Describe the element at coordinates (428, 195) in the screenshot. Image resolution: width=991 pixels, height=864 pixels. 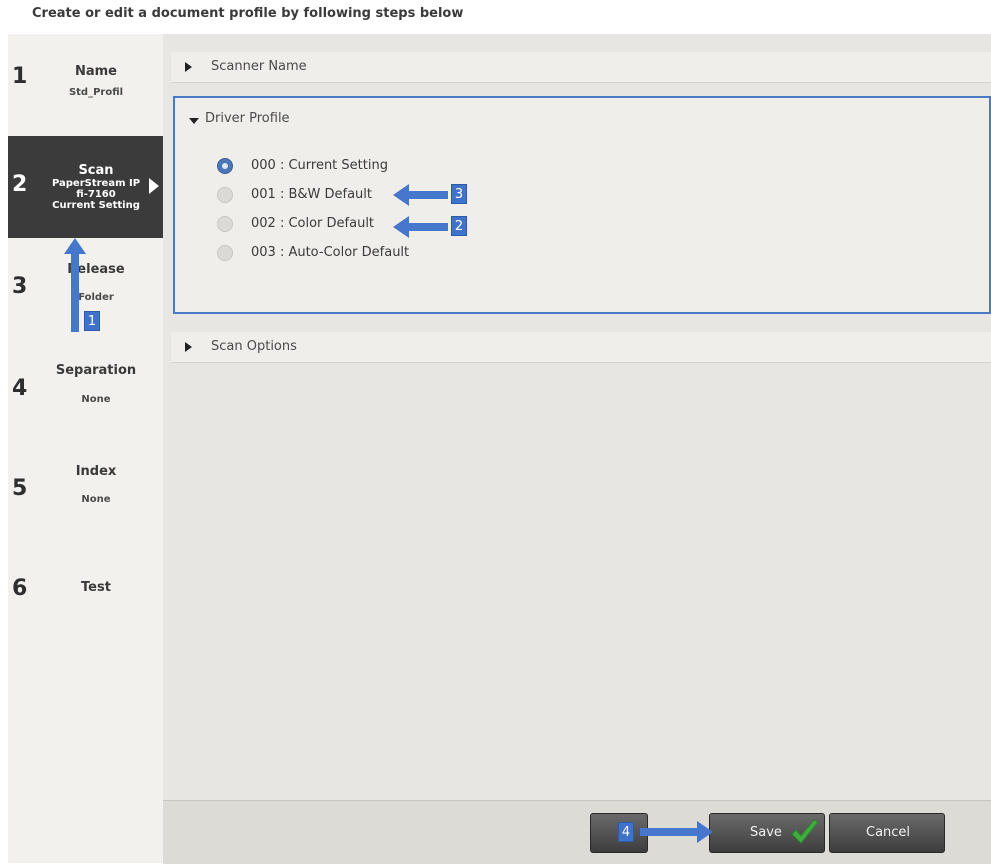
I see `annotation-arrow-3-shaft` at that location.